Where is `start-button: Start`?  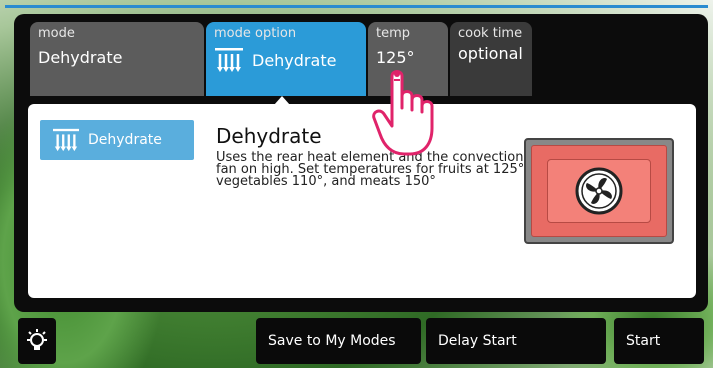 start-button: Start is located at coordinates (659, 341).